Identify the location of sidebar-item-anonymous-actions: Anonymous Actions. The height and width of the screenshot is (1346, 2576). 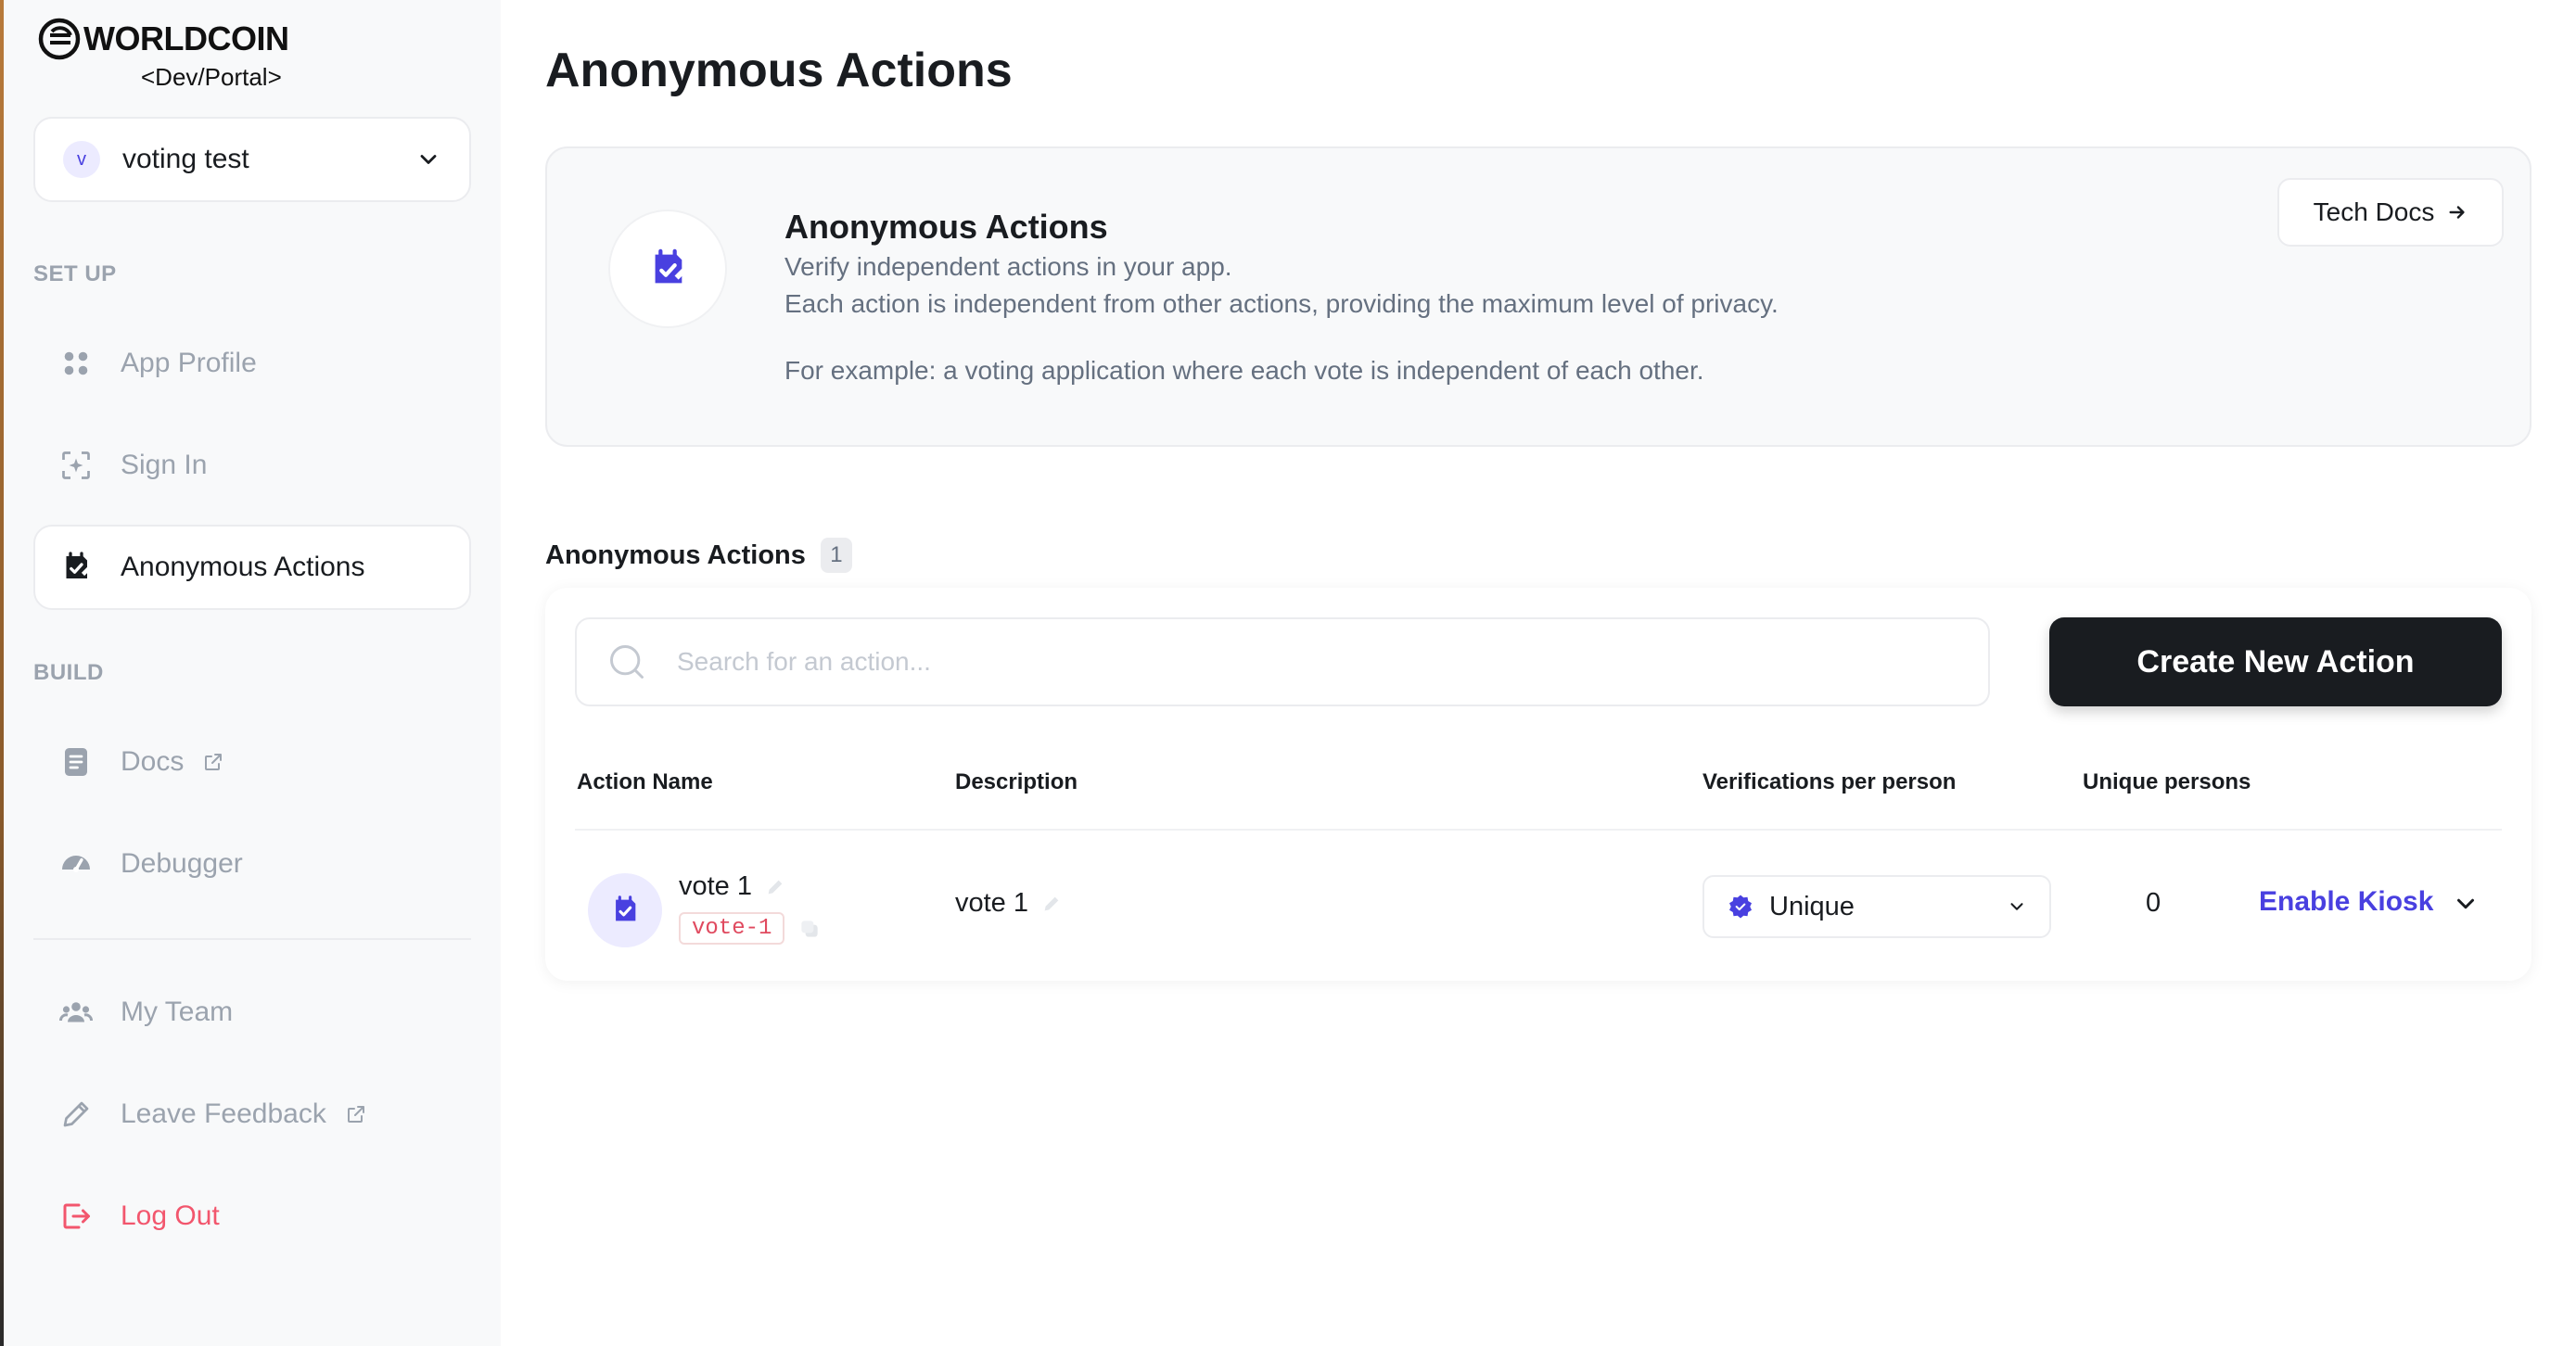
(252, 567).